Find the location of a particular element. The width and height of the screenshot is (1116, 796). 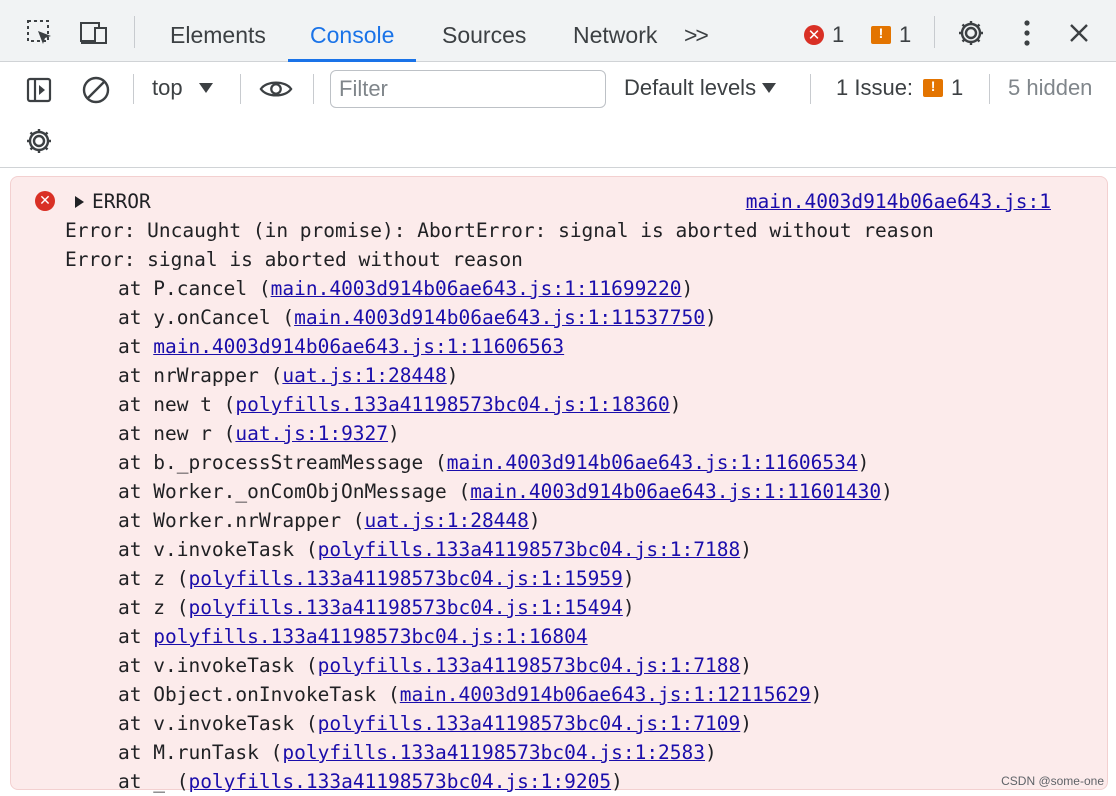

sidebar-toggle-icon is located at coordinates (39, 90).